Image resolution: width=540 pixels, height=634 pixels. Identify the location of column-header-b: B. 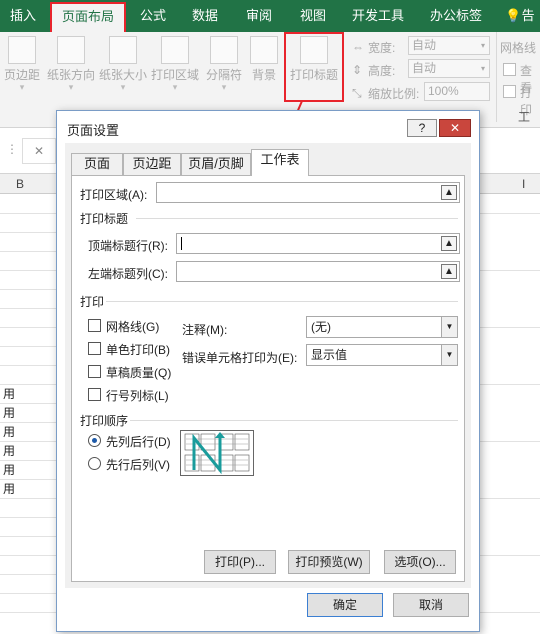
(20, 184).